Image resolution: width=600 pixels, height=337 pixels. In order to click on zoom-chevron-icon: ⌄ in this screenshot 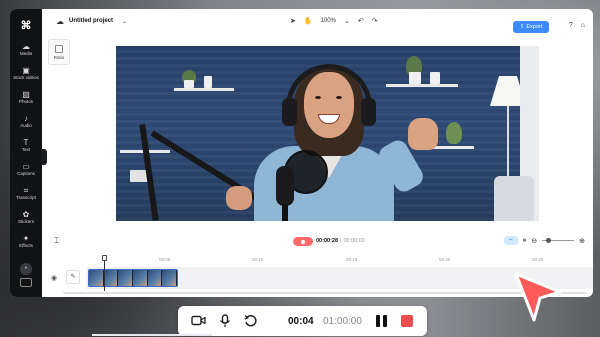, I will do `click(347, 21)`.